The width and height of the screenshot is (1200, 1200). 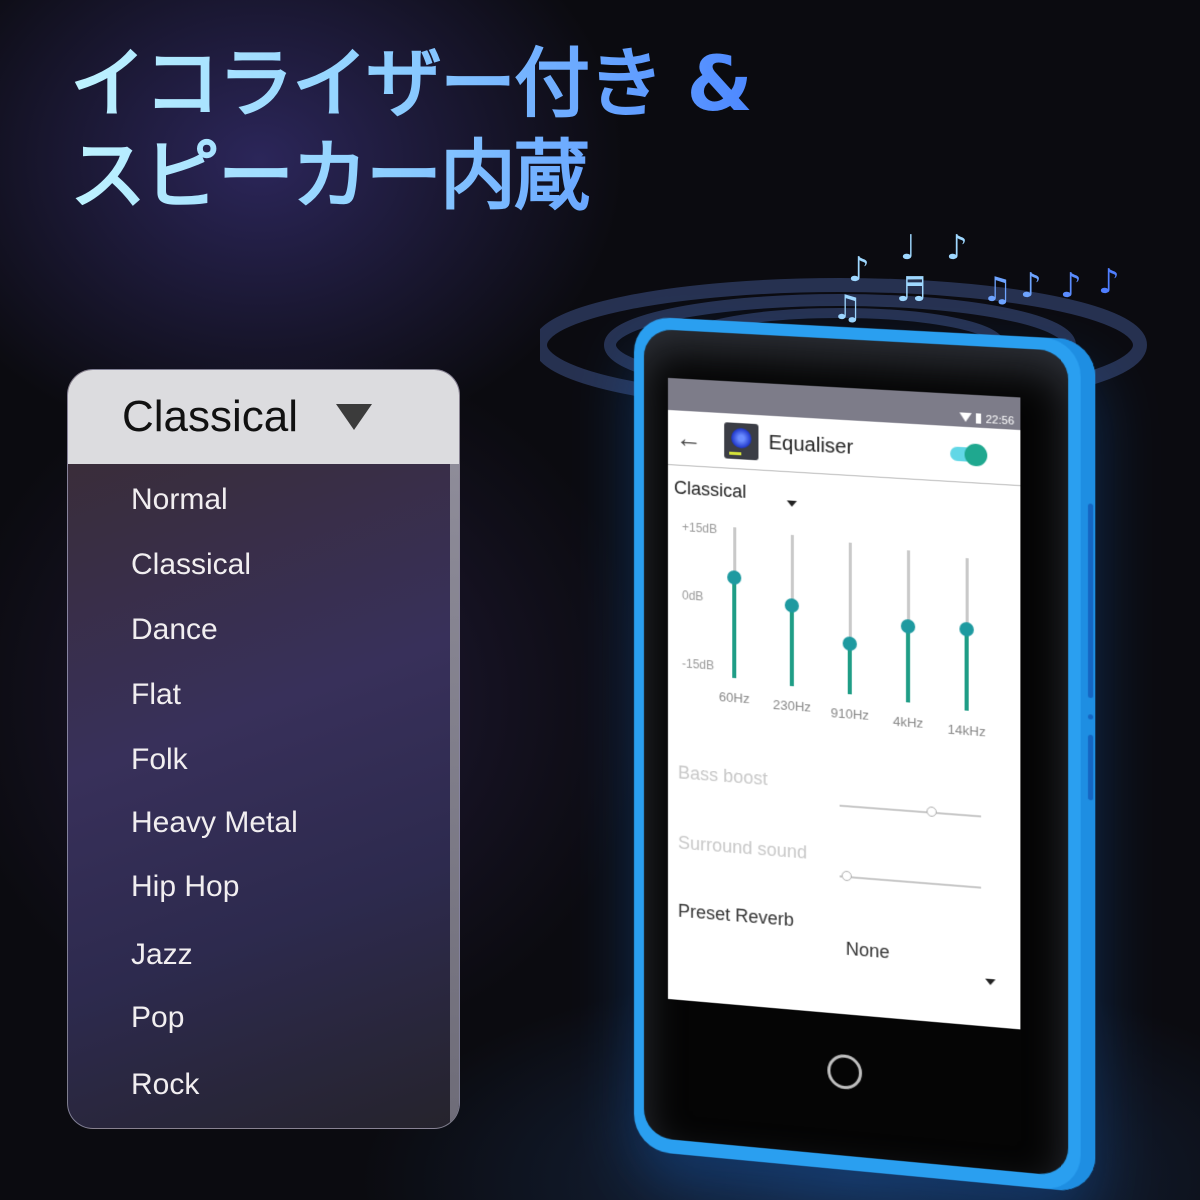 I want to click on wifi-icon, so click(x=966, y=417).